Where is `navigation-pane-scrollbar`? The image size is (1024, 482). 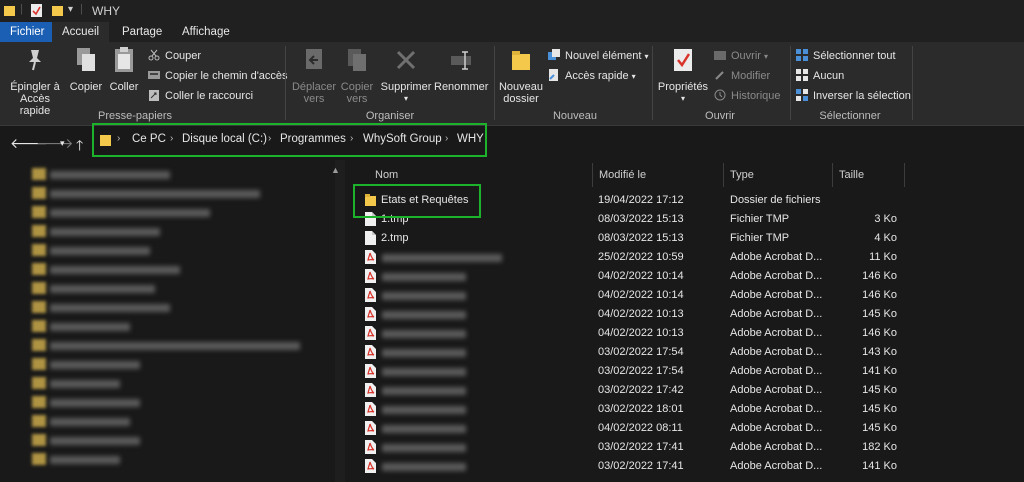 navigation-pane-scrollbar is located at coordinates (340, 321).